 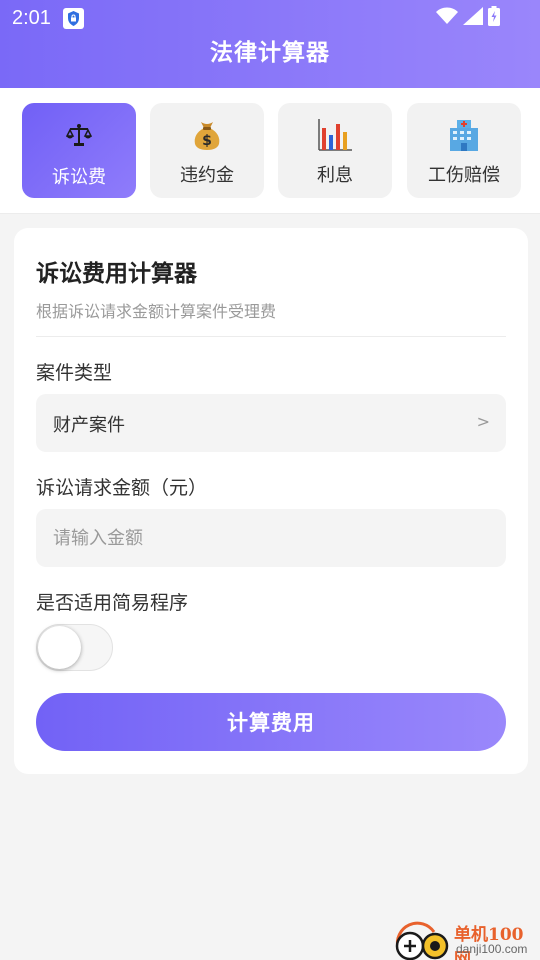 What do you see at coordinates (335, 175) in the screenshot?
I see `tab-label: 利息` at bounding box center [335, 175].